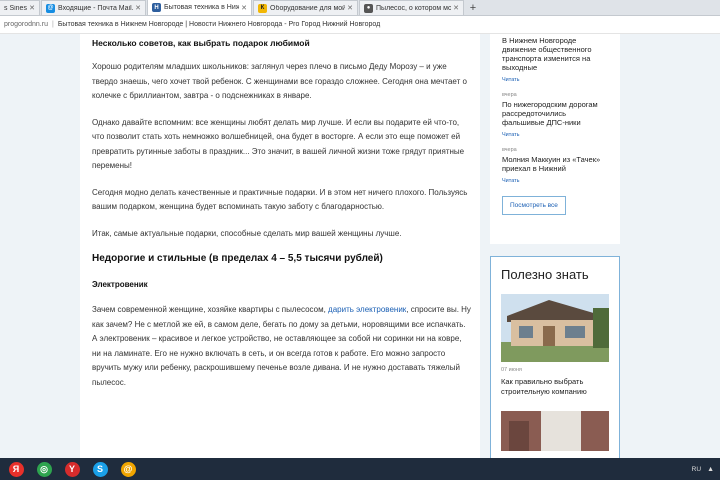 The image size is (720, 480). What do you see at coordinates (262, 8) in the screenshot?
I see `store-favicon-icon: К` at bounding box center [262, 8].